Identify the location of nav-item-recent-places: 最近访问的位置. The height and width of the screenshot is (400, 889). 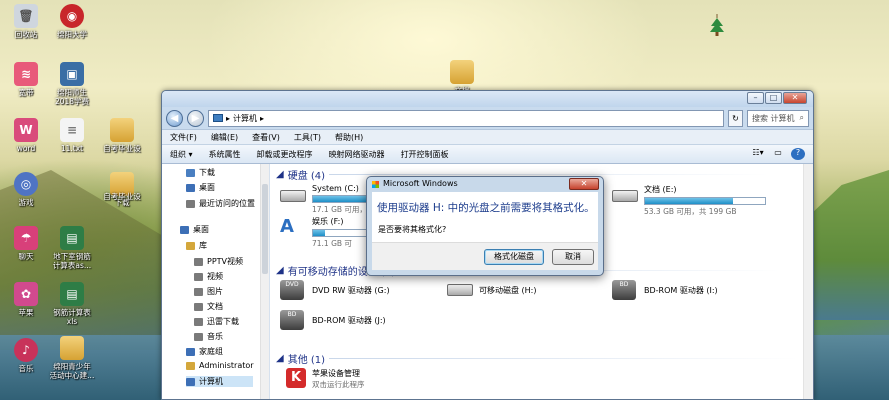
(220, 203).